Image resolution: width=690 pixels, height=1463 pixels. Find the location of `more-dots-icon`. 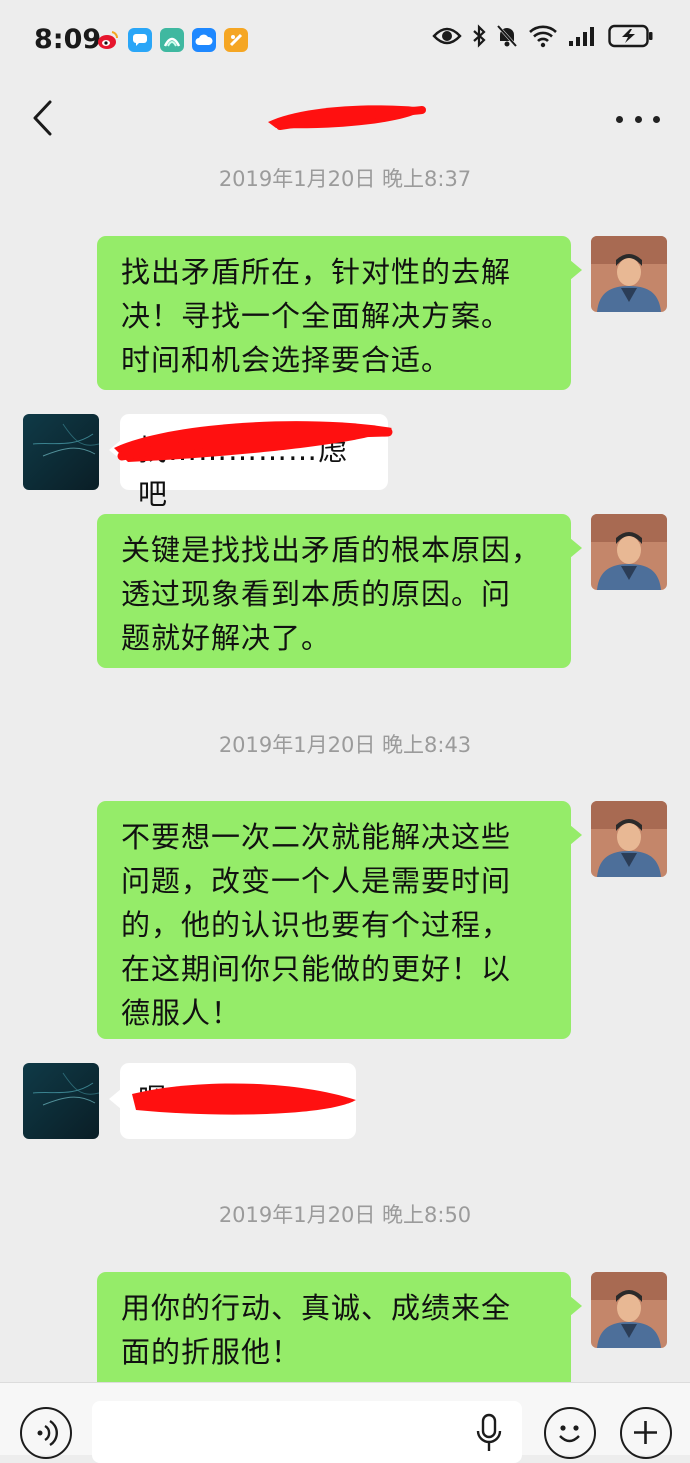

more-dots-icon is located at coordinates (638, 119).